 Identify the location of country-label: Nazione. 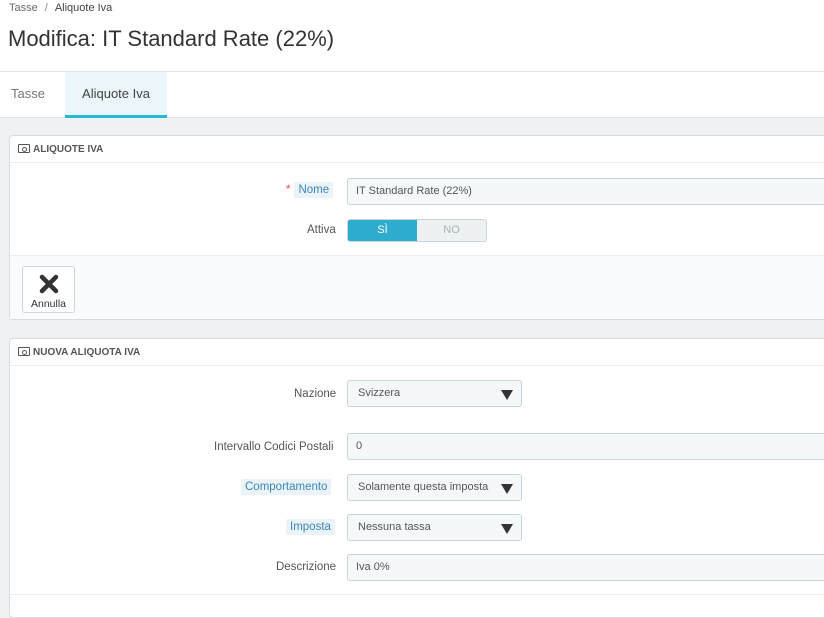
(315, 394).